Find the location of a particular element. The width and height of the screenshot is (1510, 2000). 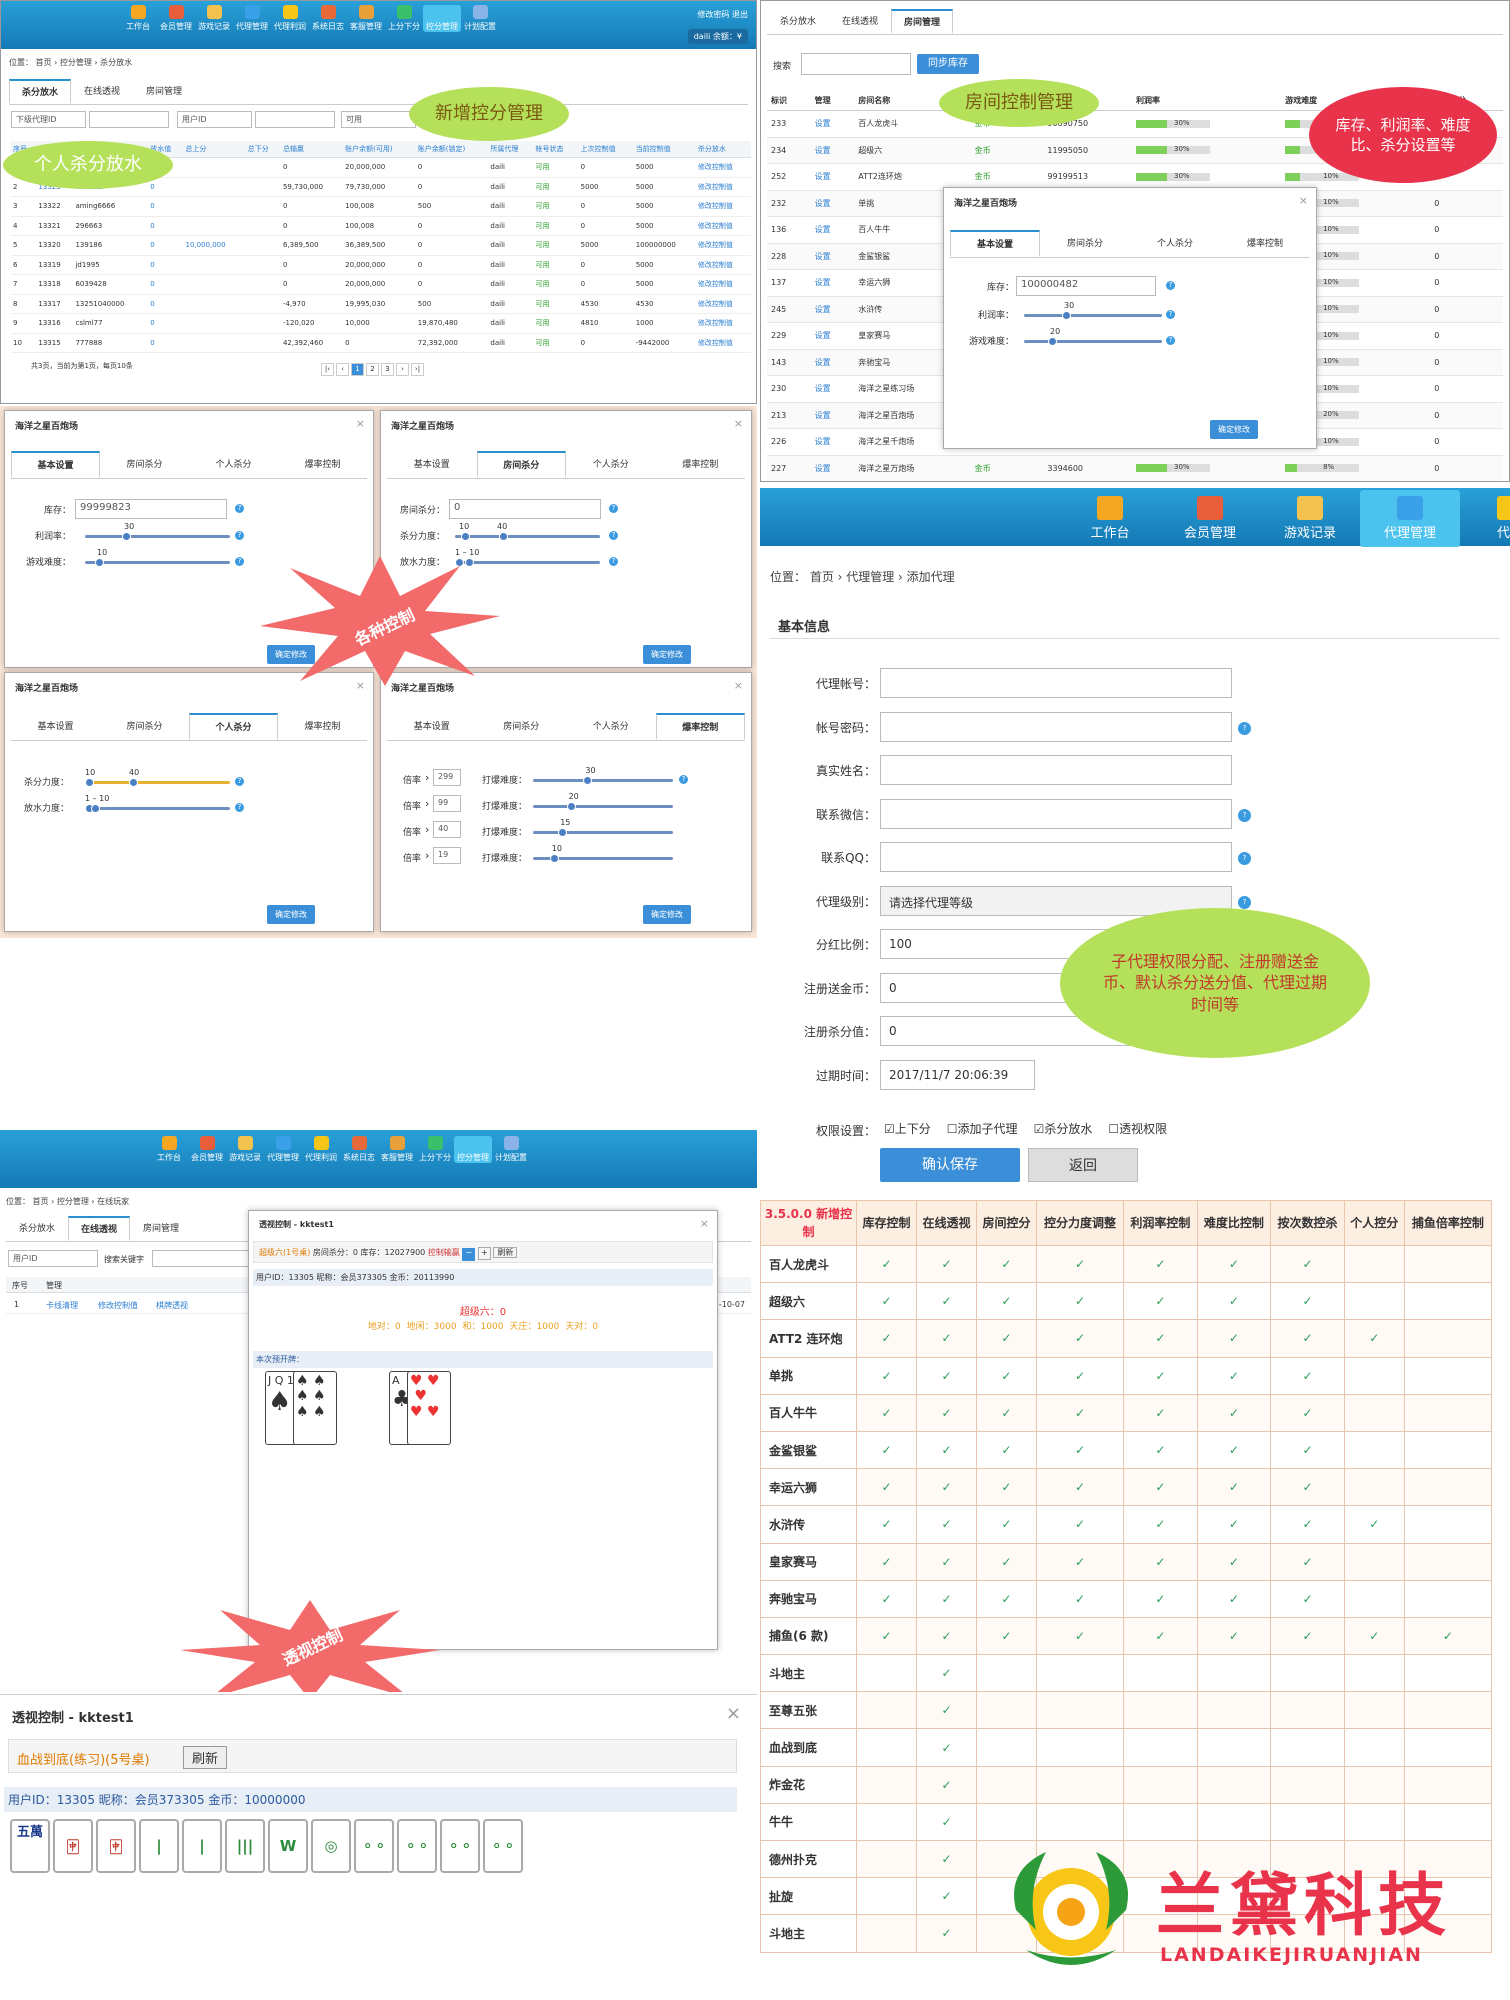

pager-button: ‹ is located at coordinates (342, 369).